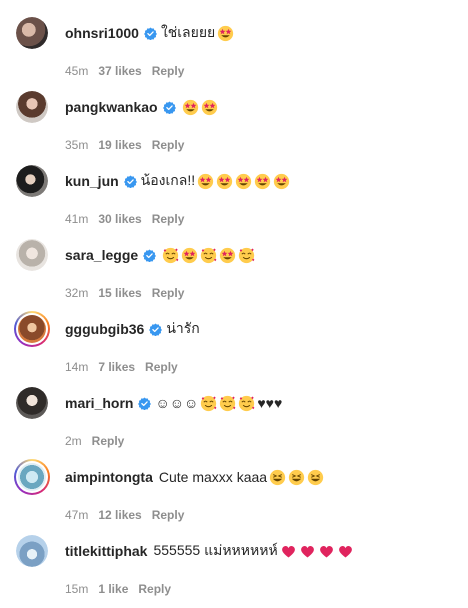 The image size is (468, 608). What do you see at coordinates (73, 441) in the screenshot?
I see `comment-time: 2m` at bounding box center [73, 441].